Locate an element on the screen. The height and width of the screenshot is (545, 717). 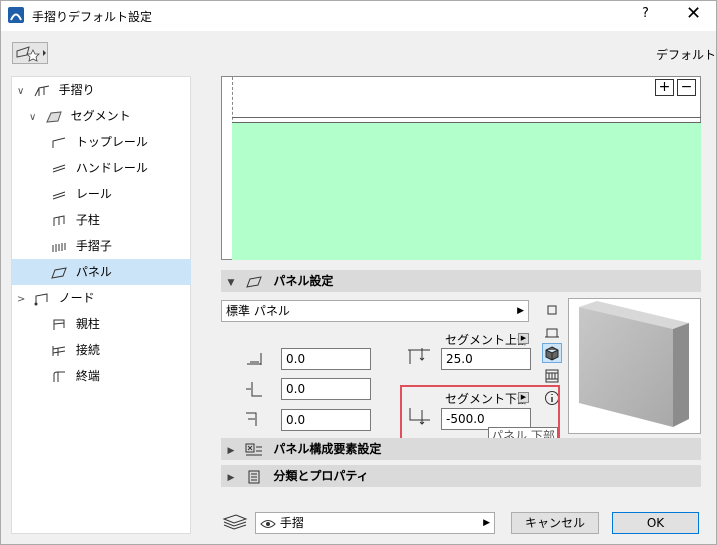
expand-arrow-icon: > is located at coordinates (23, 300).